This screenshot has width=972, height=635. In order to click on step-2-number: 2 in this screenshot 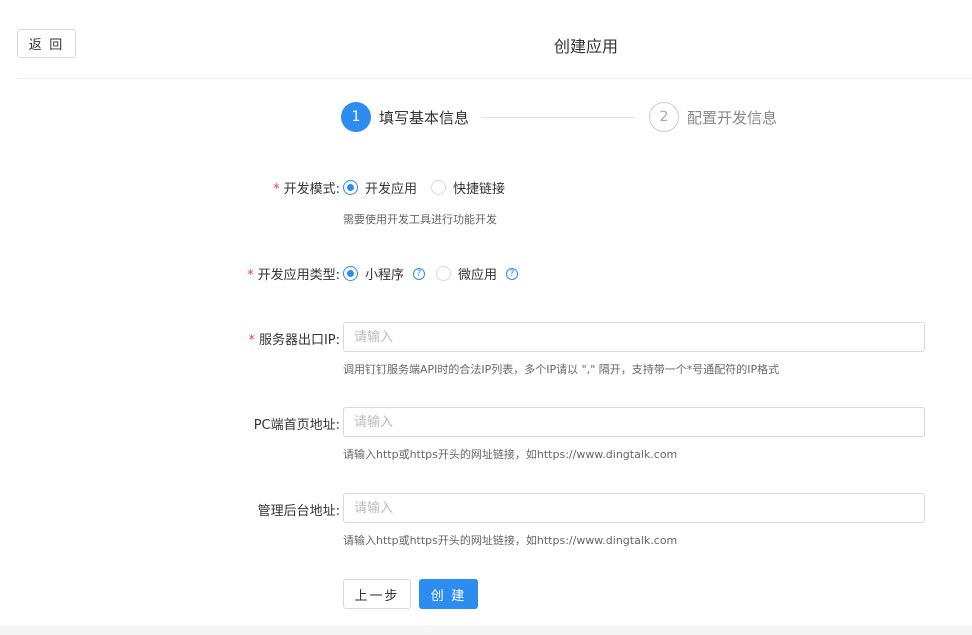, I will do `click(664, 117)`.